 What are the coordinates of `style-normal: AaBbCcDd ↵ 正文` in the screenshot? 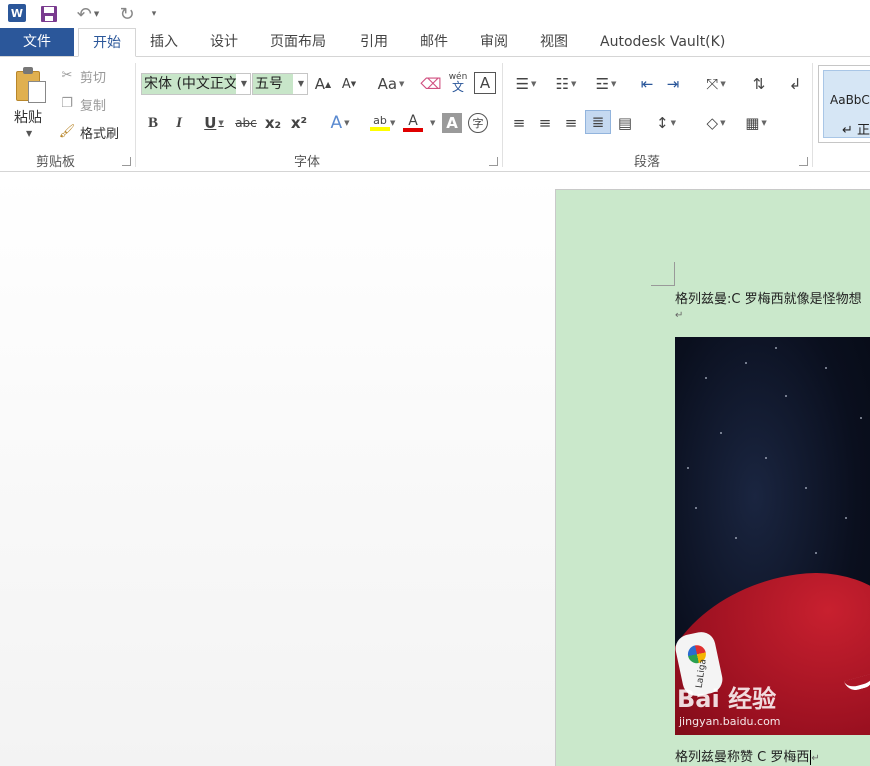 It's located at (846, 104).